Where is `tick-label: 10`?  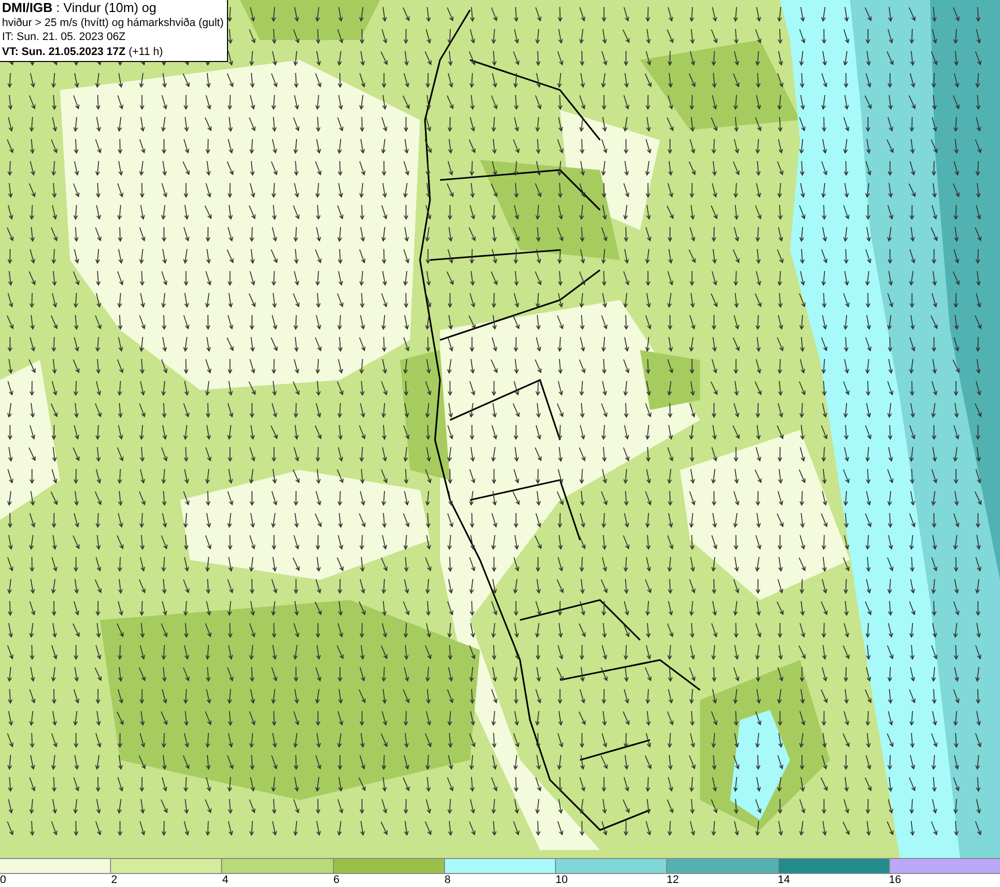 tick-label: 10 is located at coordinates (562, 880).